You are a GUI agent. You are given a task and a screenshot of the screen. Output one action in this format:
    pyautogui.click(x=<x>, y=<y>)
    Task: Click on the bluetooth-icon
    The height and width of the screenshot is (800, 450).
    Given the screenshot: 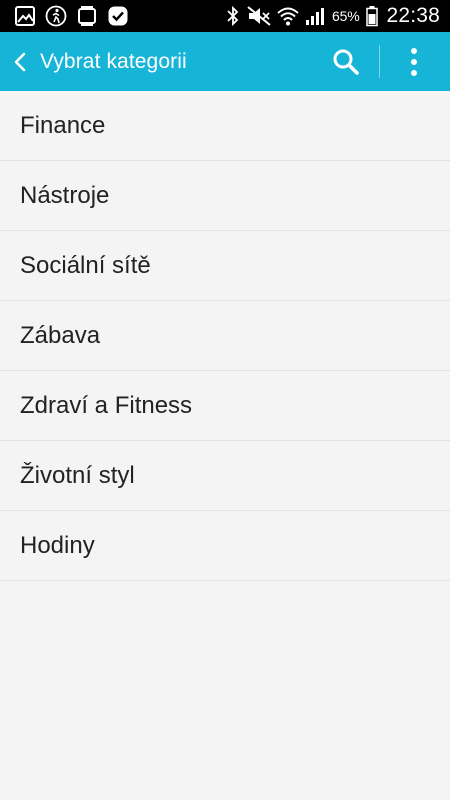 What is the action you would take?
    pyautogui.click(x=233, y=16)
    